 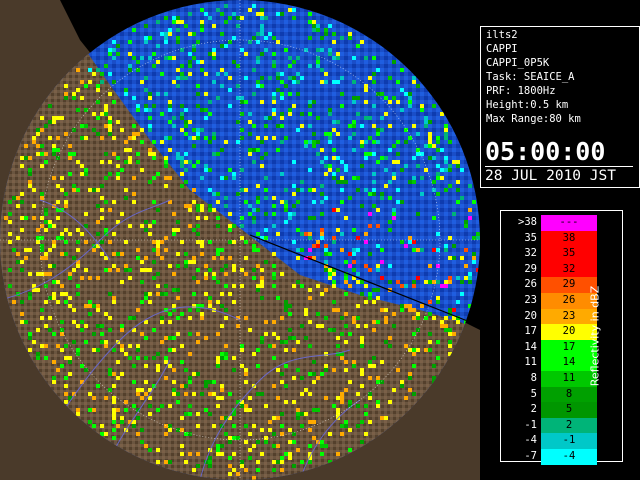 What do you see at coordinates (518, 63) in the screenshot?
I see `product-name: CAPPI_0P5K` at bounding box center [518, 63].